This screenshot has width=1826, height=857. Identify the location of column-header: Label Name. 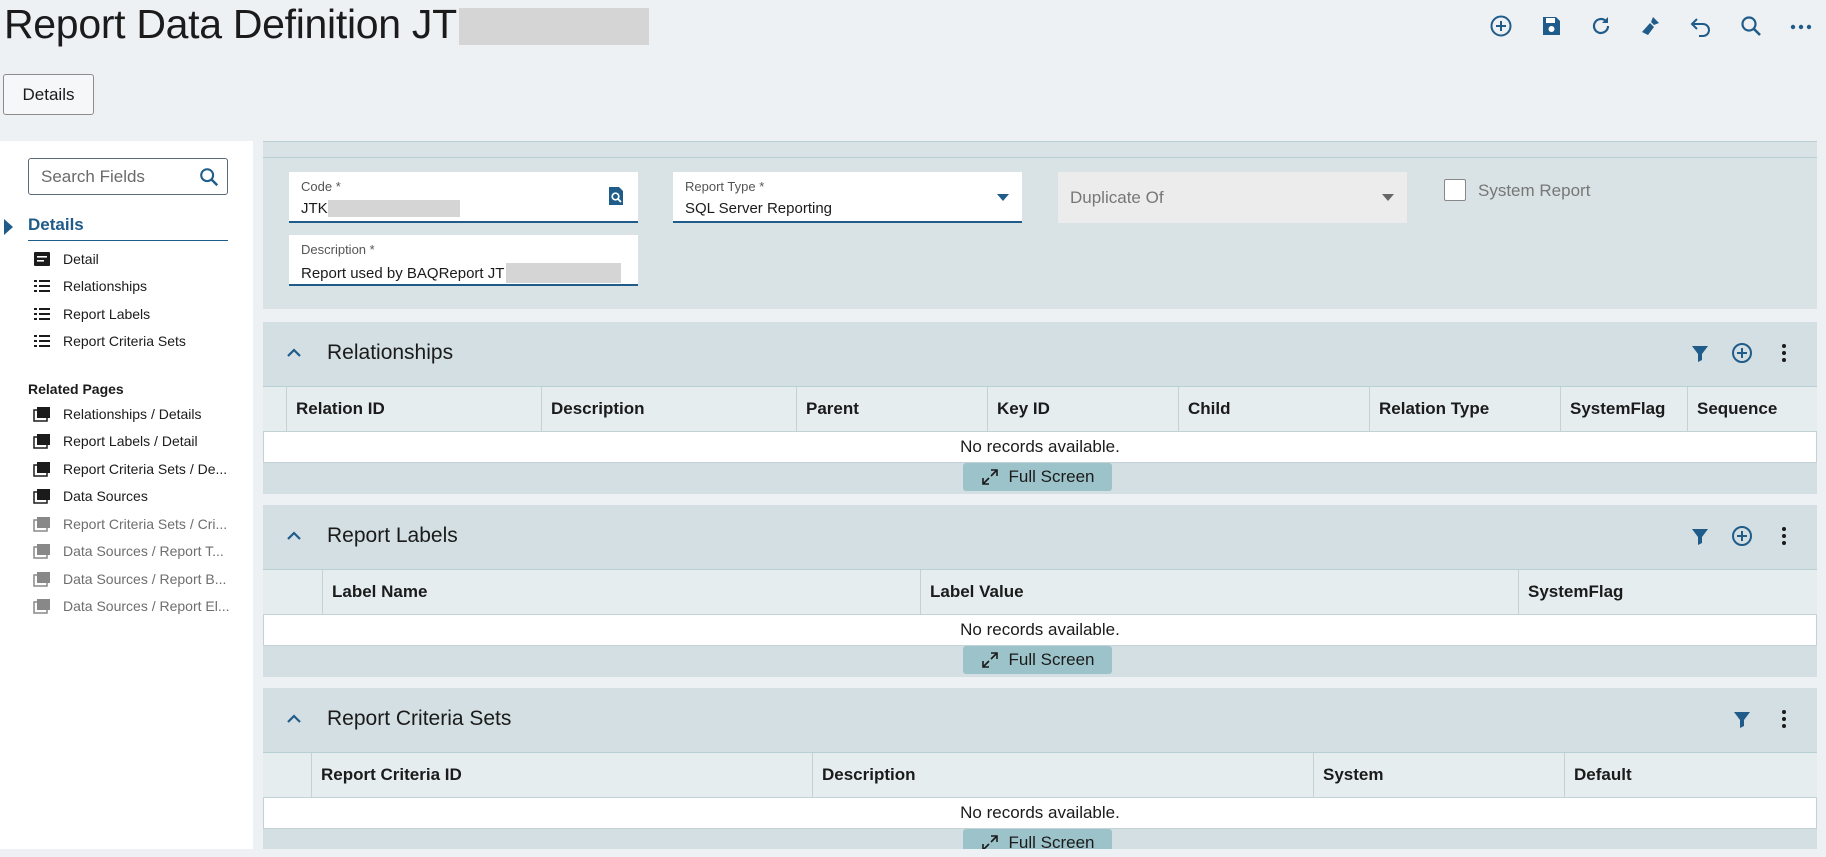
(622, 592).